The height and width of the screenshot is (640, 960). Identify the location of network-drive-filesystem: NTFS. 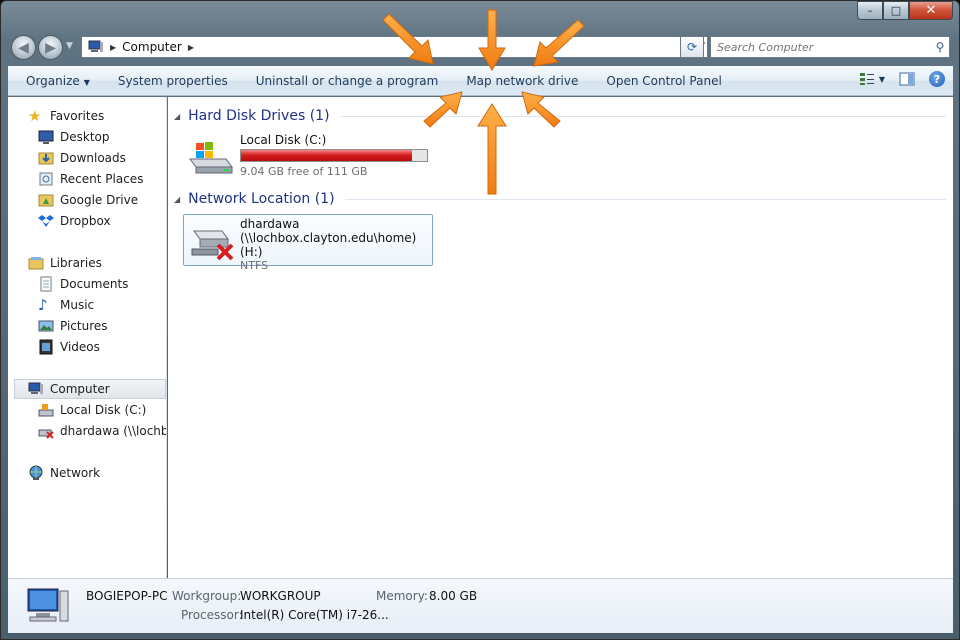
(254, 265).